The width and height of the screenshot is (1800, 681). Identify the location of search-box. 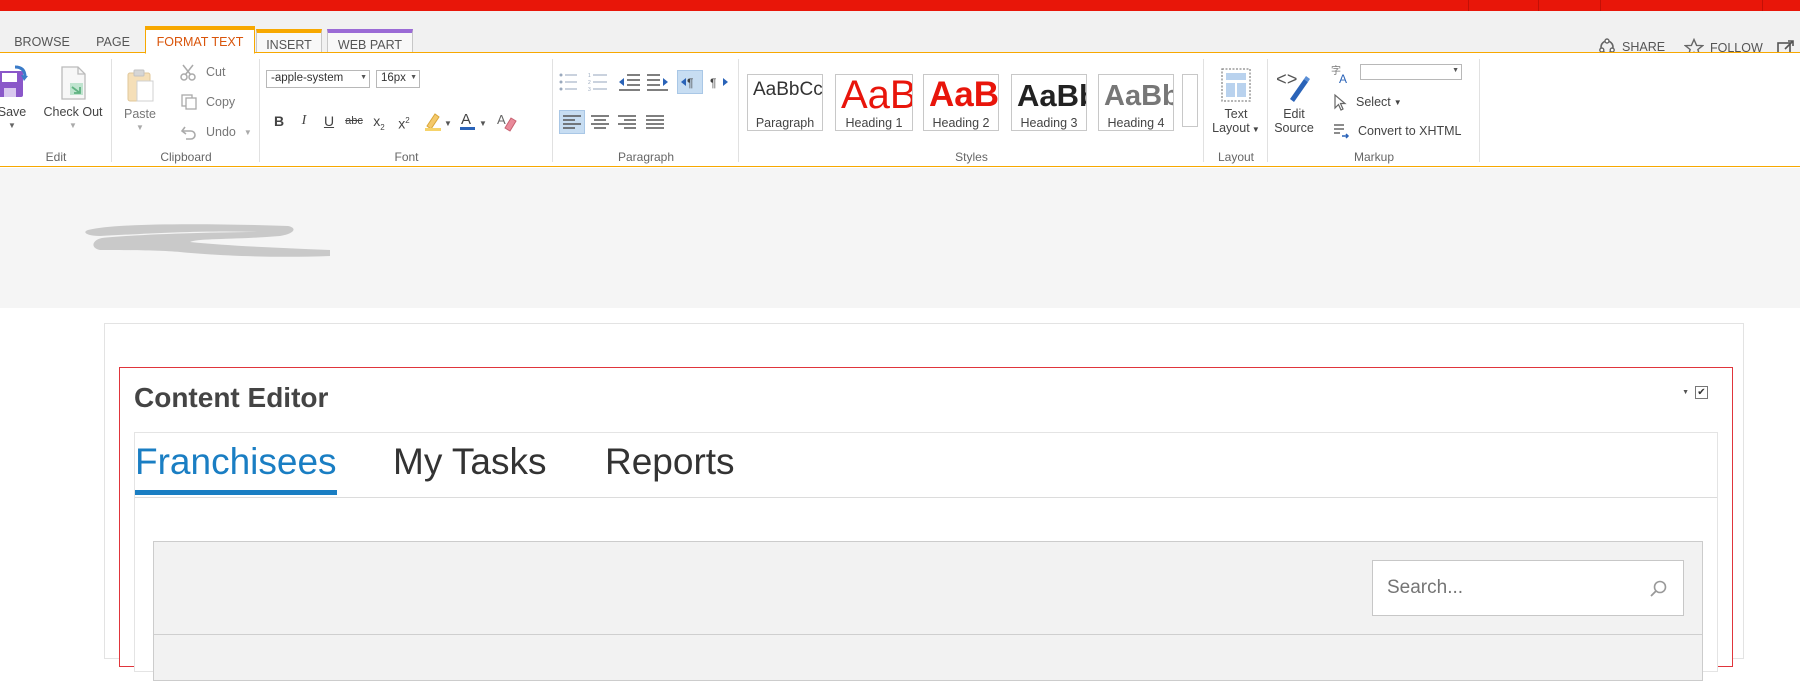
(1528, 588).